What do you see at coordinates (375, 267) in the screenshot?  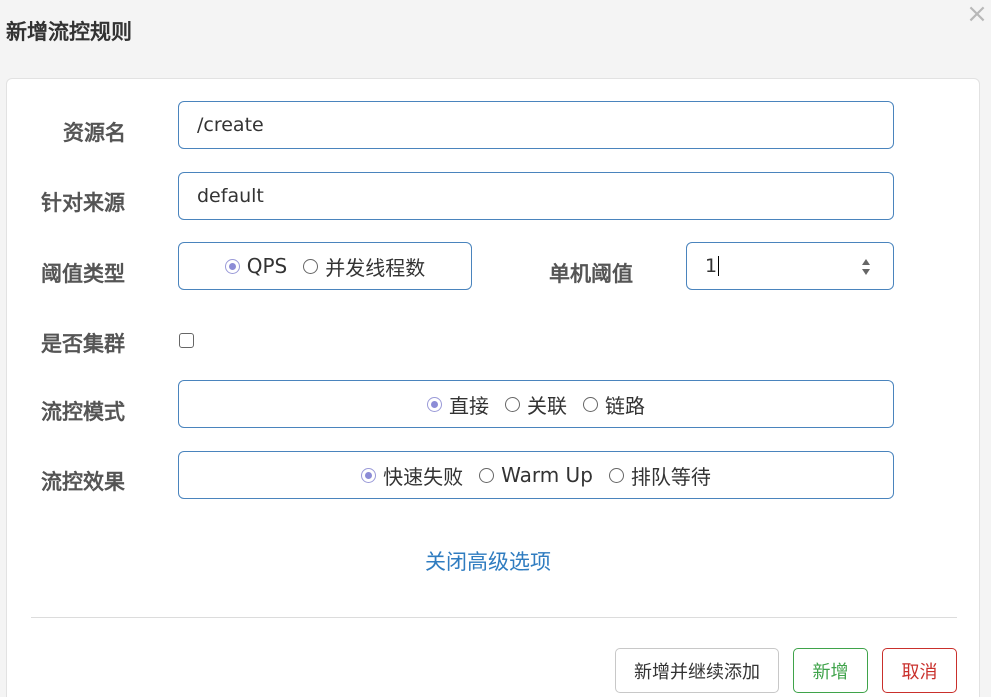 I see `threshold-type-option-label: 并发线程数` at bounding box center [375, 267].